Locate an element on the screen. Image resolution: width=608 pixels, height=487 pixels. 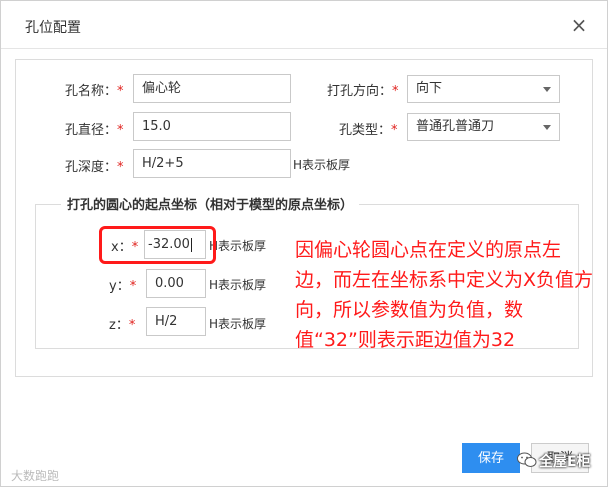
highlight-box is located at coordinates (157, 245).